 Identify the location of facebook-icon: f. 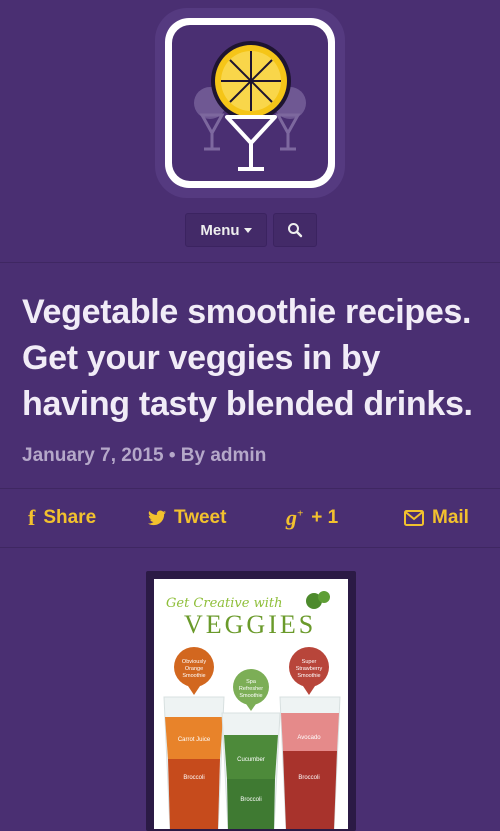
(32, 517).